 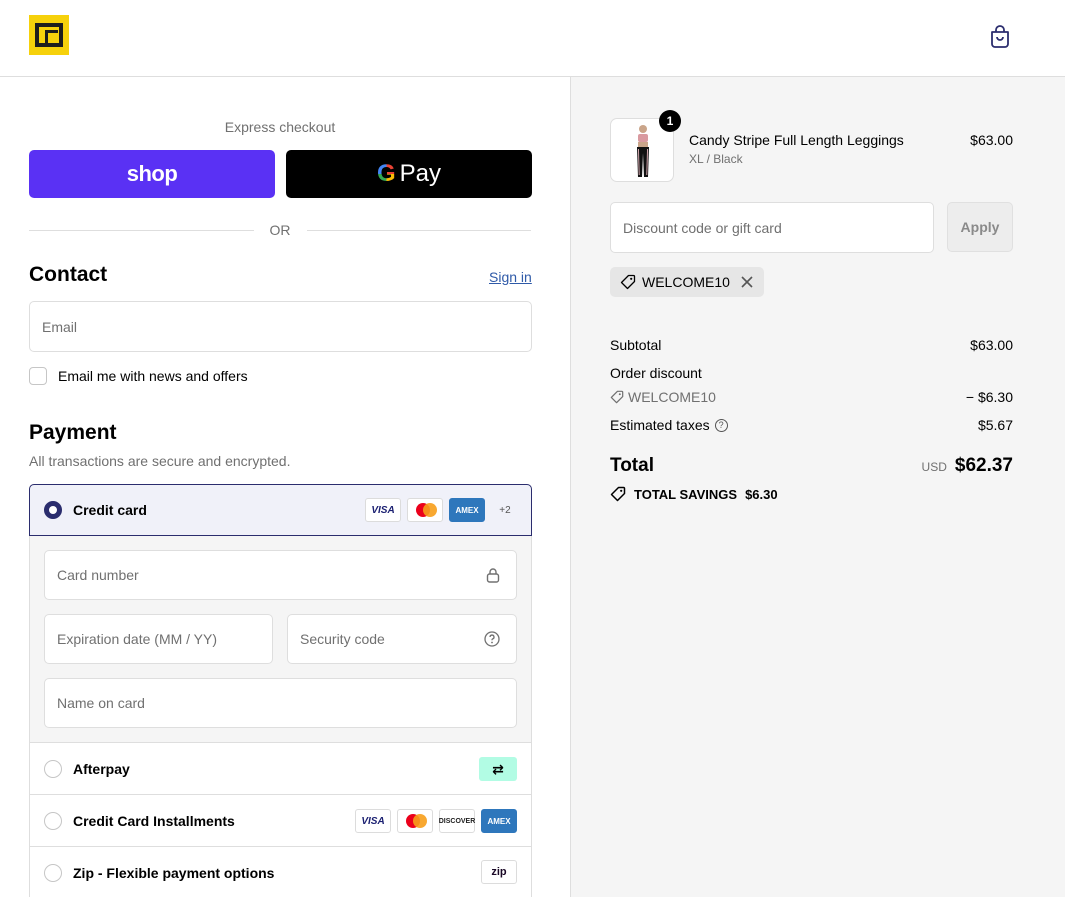 What do you see at coordinates (280, 127) in the screenshot?
I see `express-checkout-label: Express checkout` at bounding box center [280, 127].